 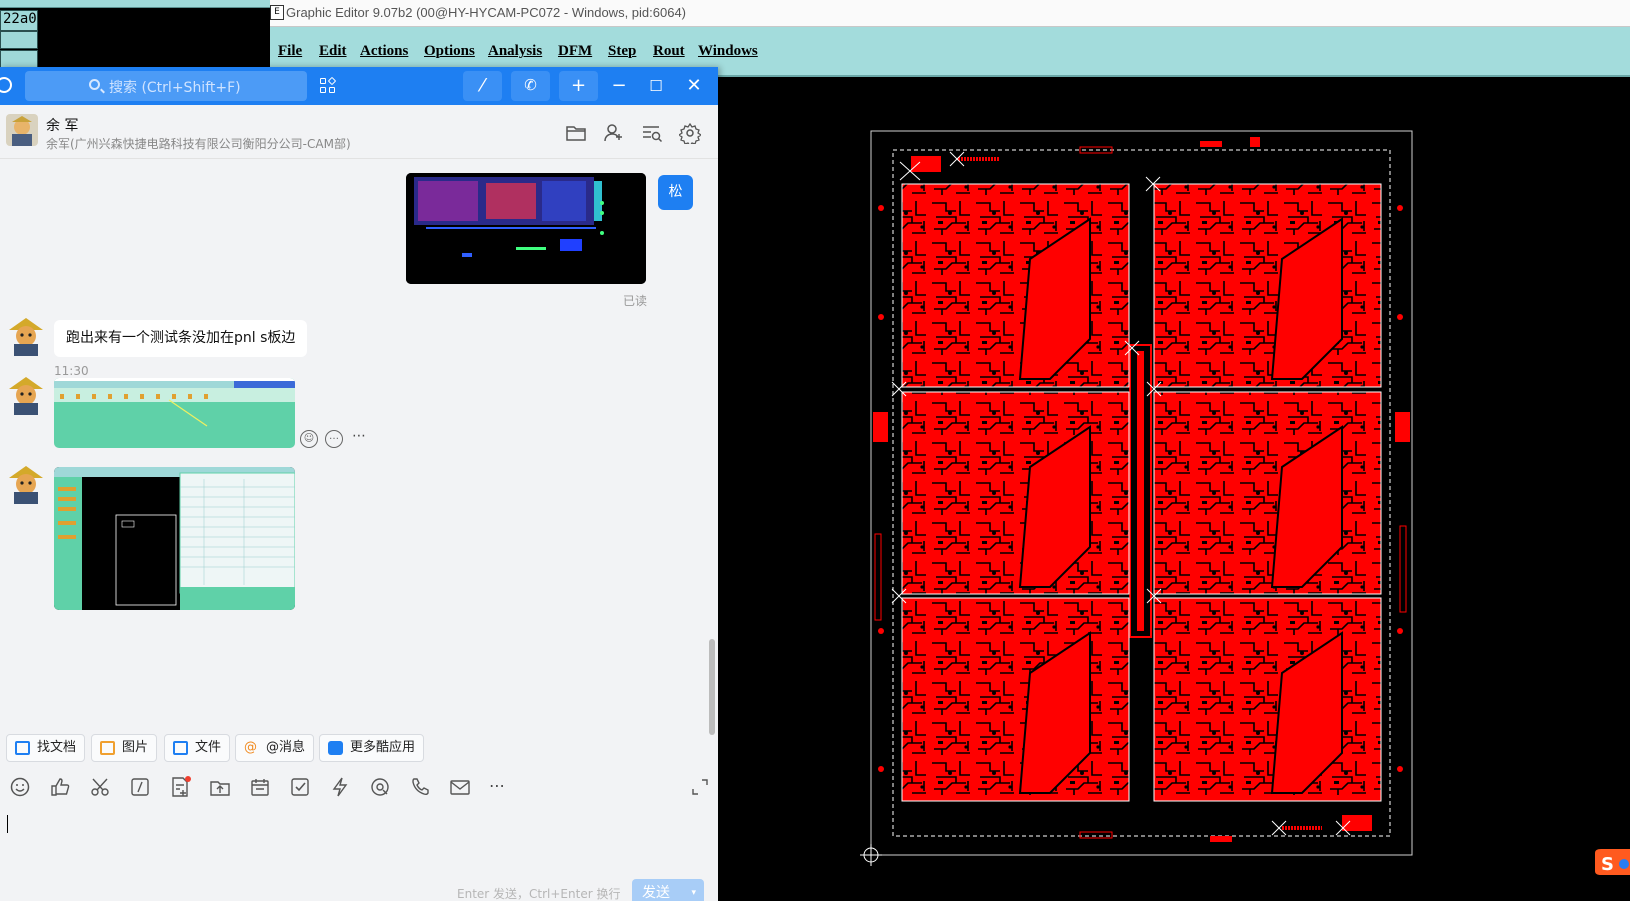 What do you see at coordinates (286, 747) in the screenshot?
I see `mention-label: @消息` at bounding box center [286, 747].